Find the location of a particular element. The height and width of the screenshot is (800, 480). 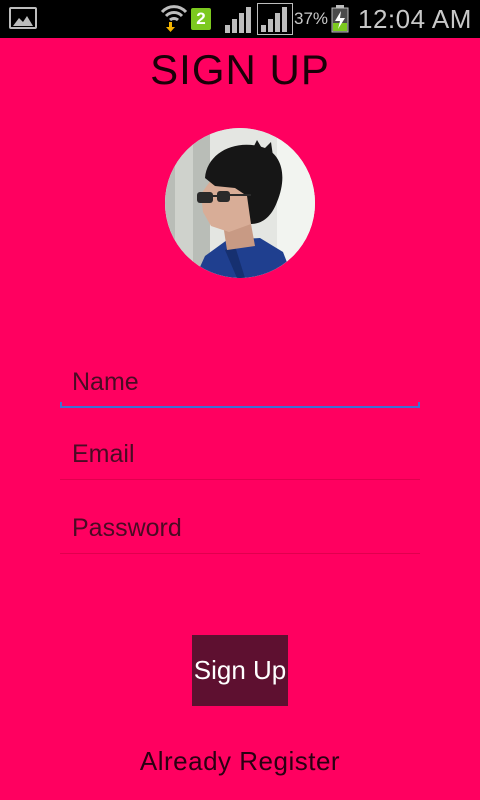

signup-button: Sign Up is located at coordinates (240, 670).